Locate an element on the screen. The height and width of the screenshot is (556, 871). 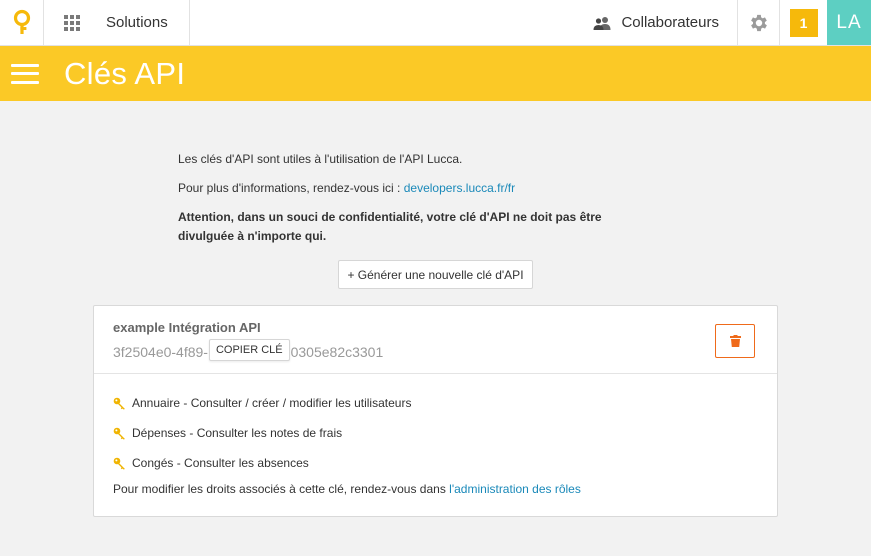
notification-badge: 1 is located at coordinates (803, 22).